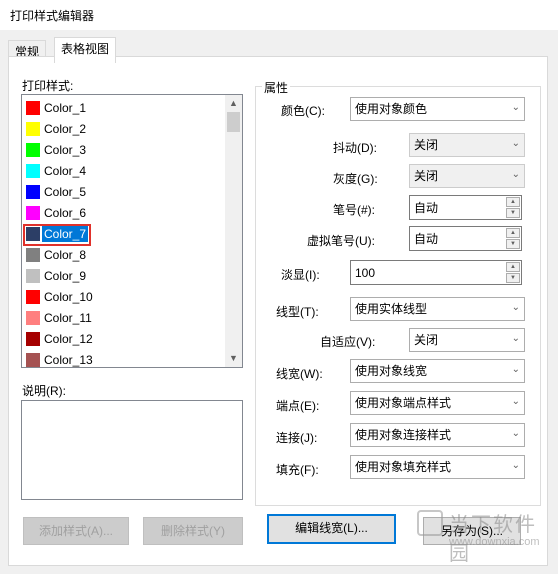  Describe the element at coordinates (279, 15) in the screenshot. I see `title-bar: 打印样式编辑器` at that location.